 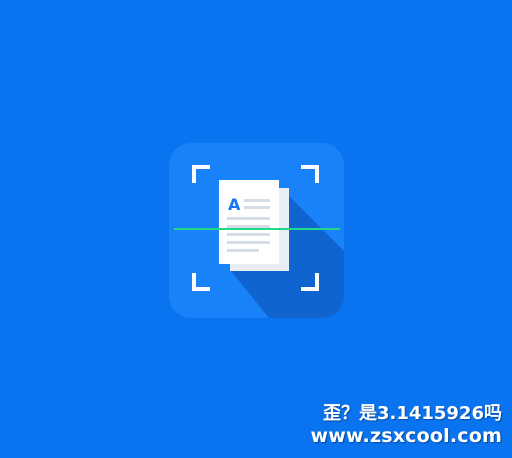 I want to click on corner-bracket-top-right, so click(x=310, y=174).